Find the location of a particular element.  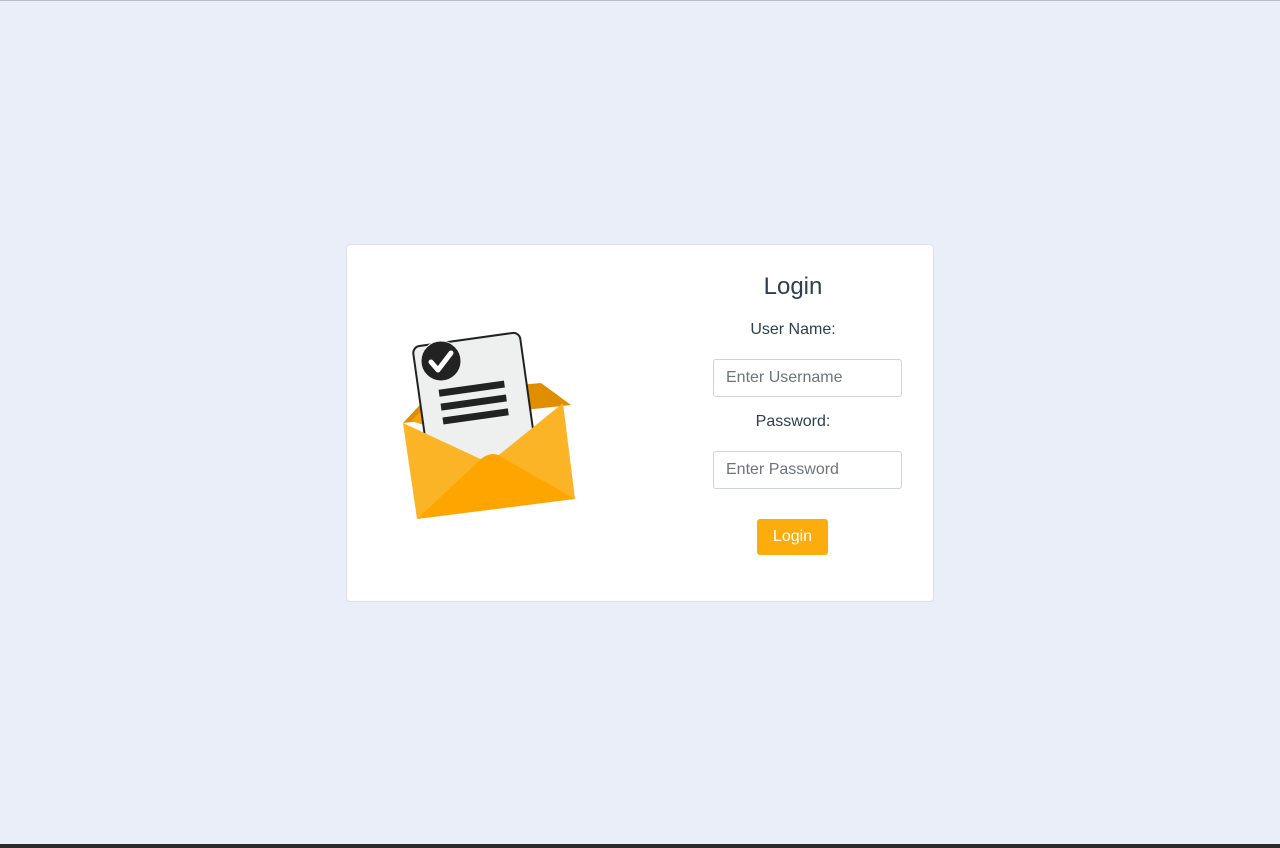

username-input is located at coordinates (807, 378).